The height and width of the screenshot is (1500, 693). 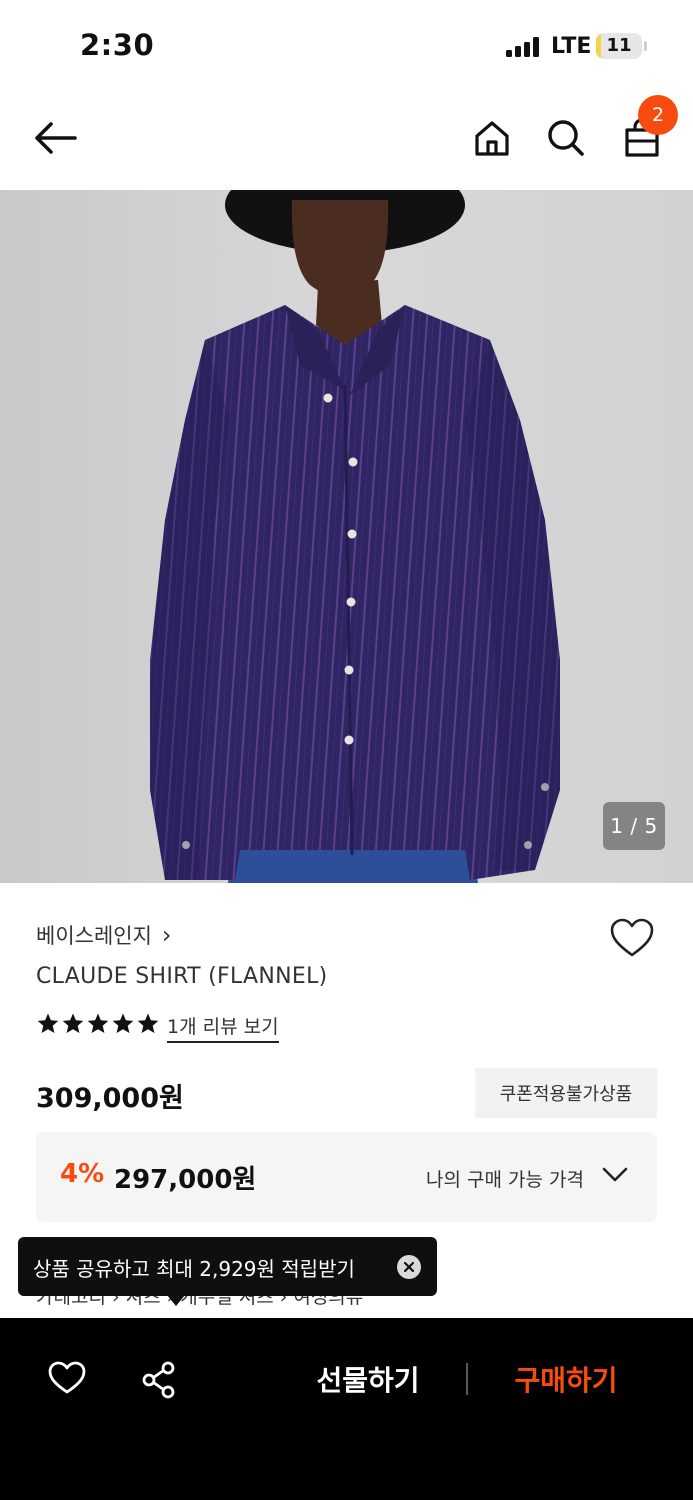 I want to click on home-icon, so click(x=492, y=138).